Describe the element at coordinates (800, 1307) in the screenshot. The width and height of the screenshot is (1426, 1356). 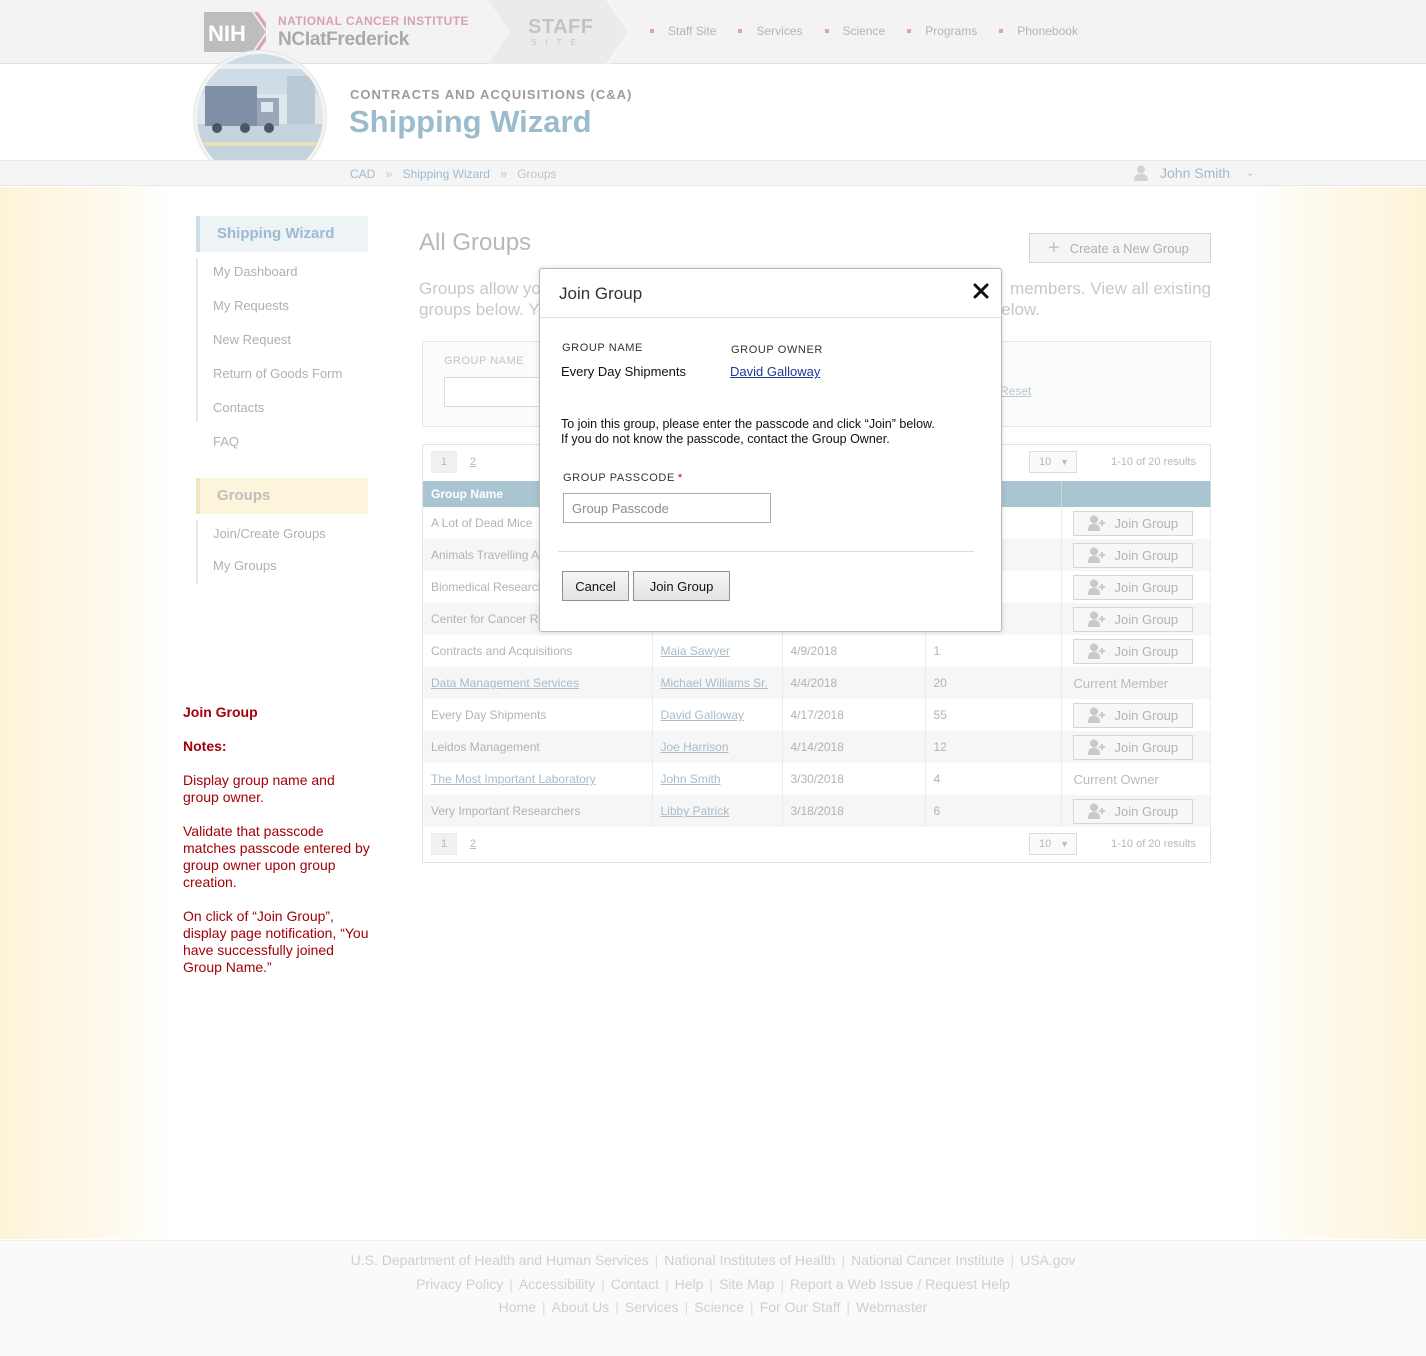
I see `footer-link: For Our Staff` at that location.